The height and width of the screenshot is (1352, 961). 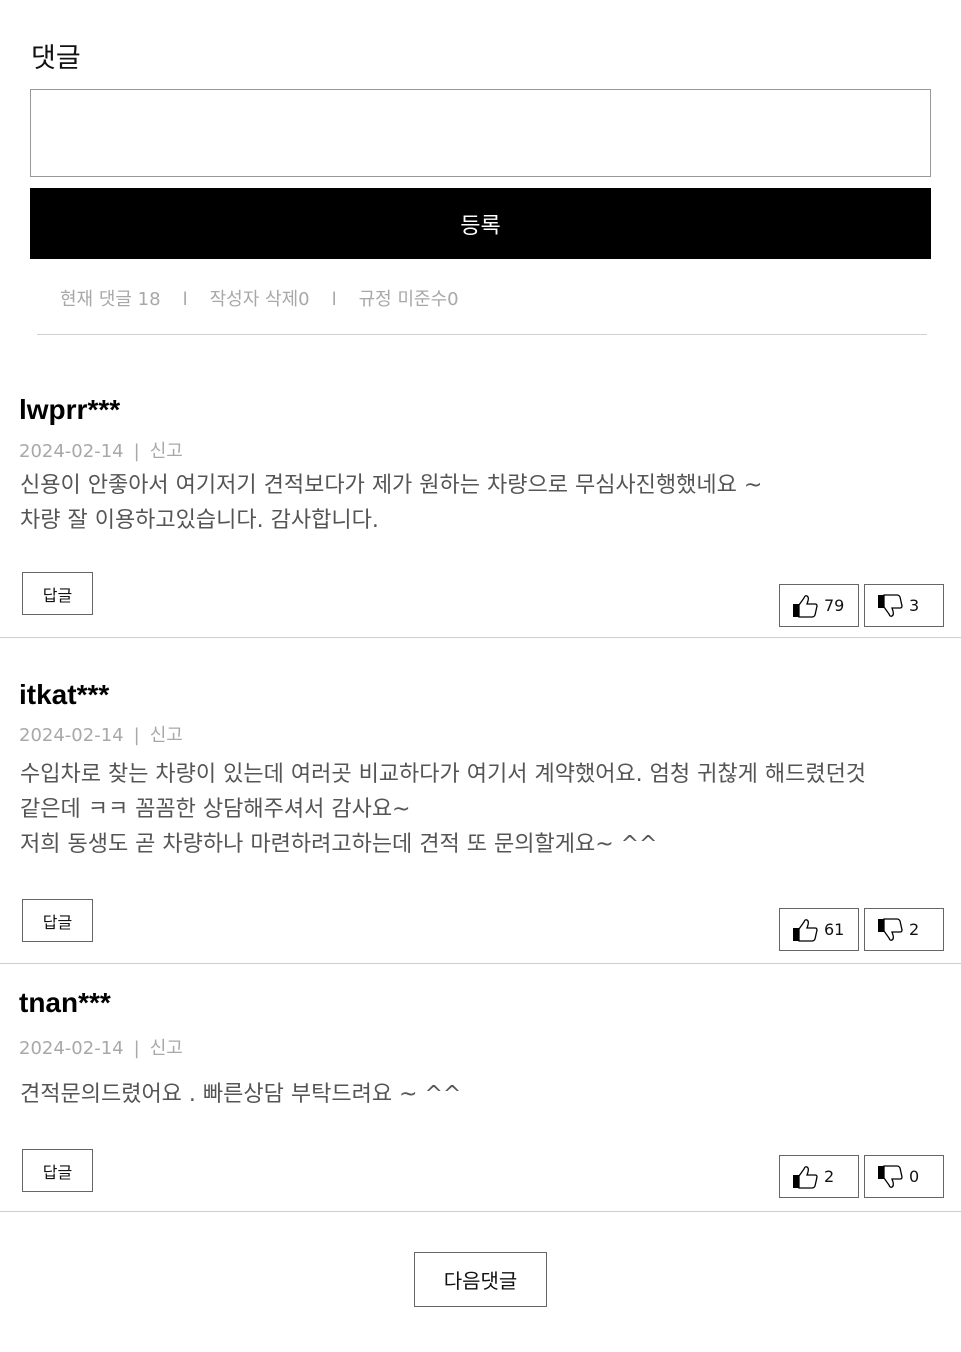 What do you see at coordinates (56, 58) in the screenshot?
I see `comment-section-title: 댓글` at bounding box center [56, 58].